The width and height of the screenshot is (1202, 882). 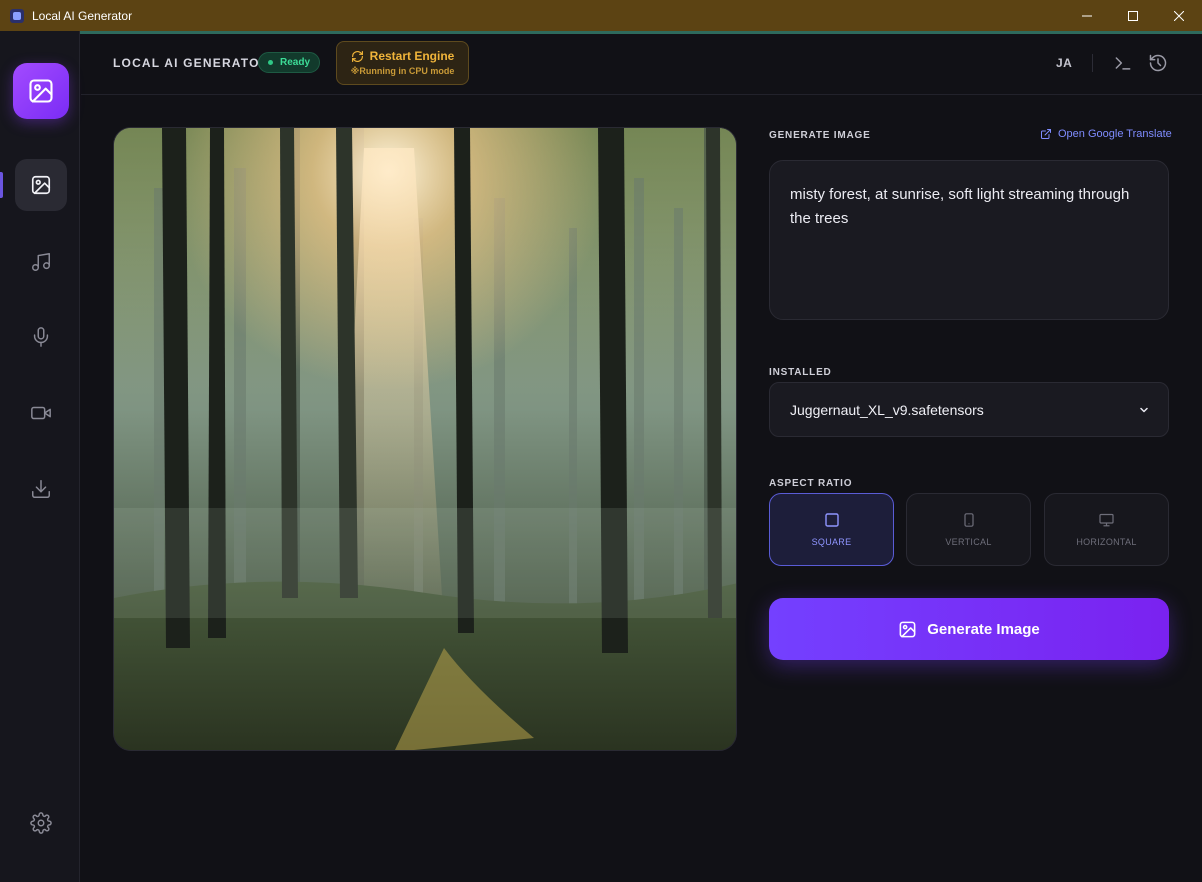 I want to click on video-icon, so click(x=41, y=413).